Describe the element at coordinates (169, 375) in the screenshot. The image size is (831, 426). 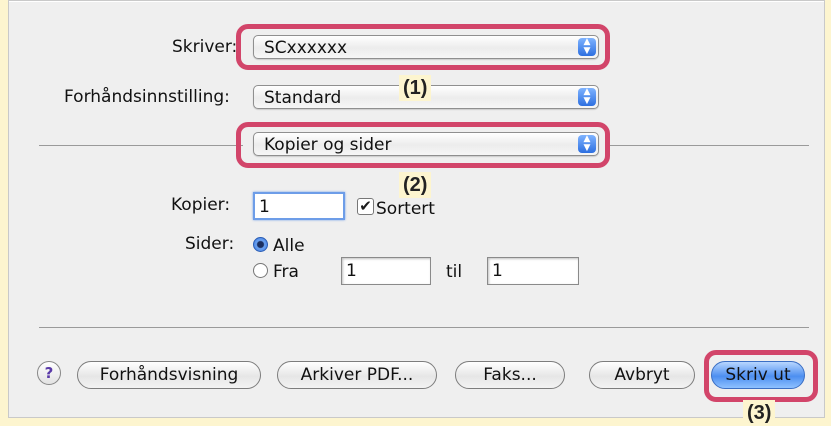
I see `preview-button: Forhåndsvisning` at that location.